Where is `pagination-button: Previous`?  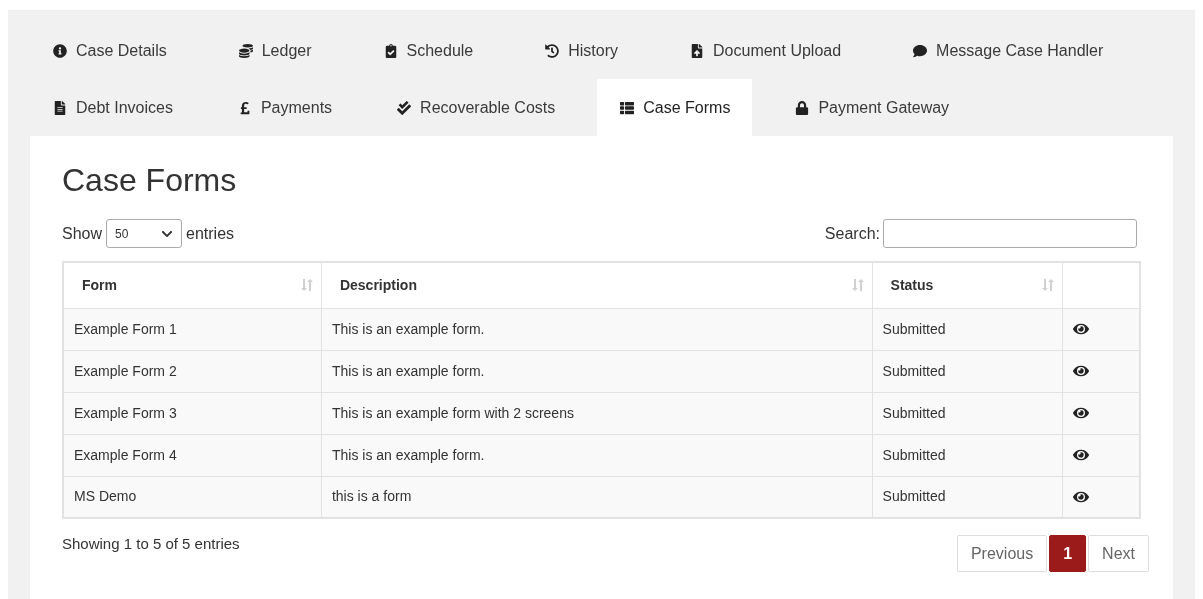 pagination-button: Previous is located at coordinates (1002, 553).